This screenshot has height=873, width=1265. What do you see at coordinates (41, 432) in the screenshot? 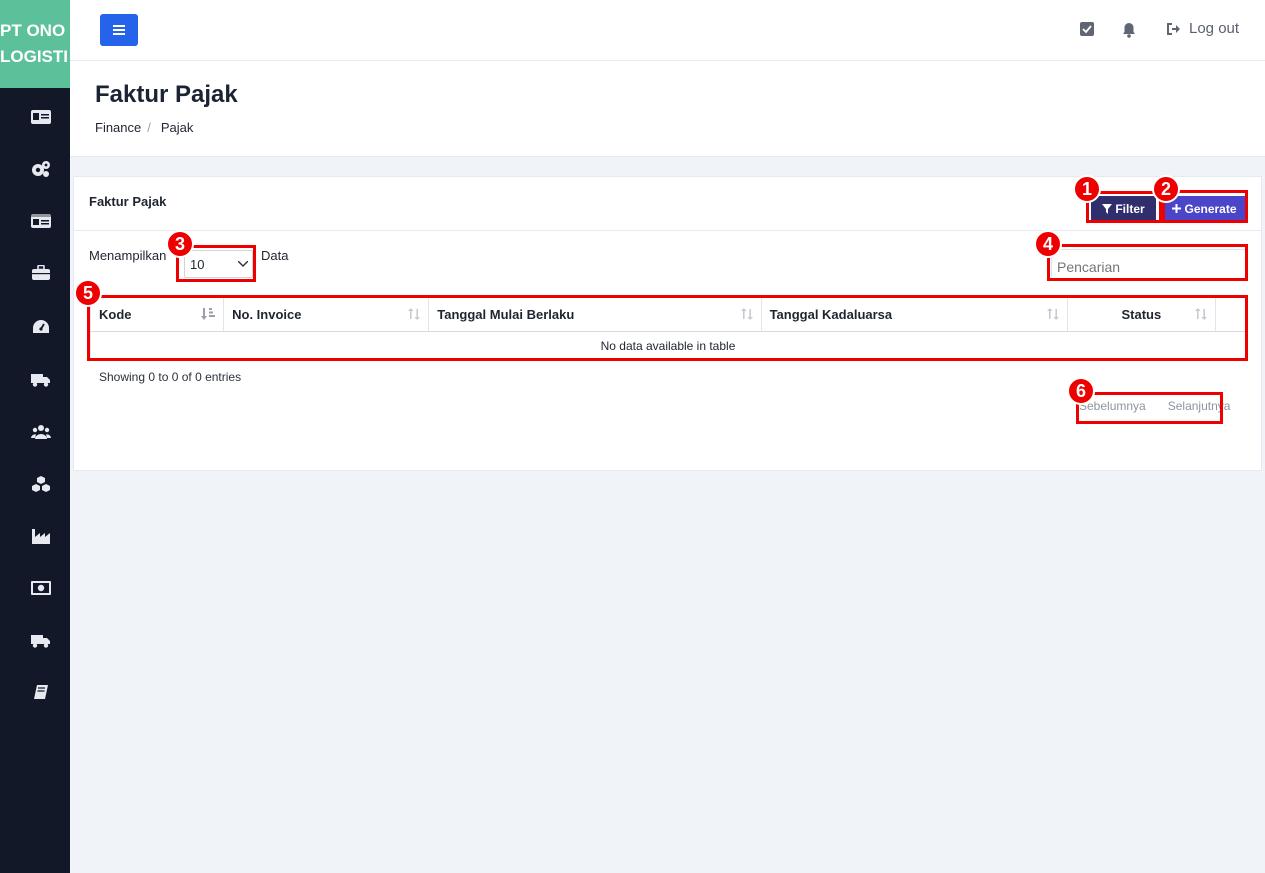
I see `users-icon` at bounding box center [41, 432].